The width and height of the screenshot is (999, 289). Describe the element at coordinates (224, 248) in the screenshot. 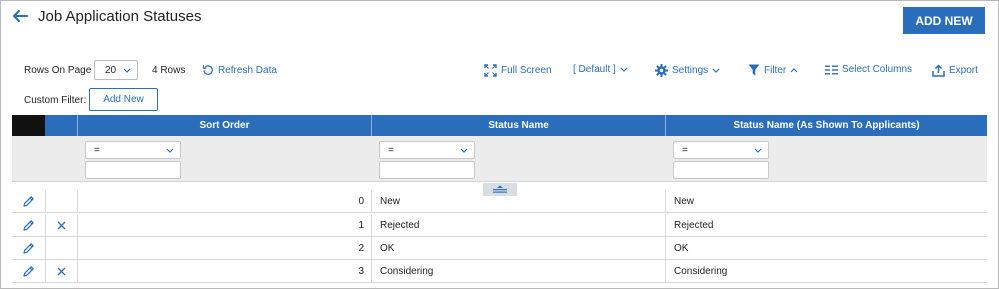

I see `cell-sort-order: 2` at that location.